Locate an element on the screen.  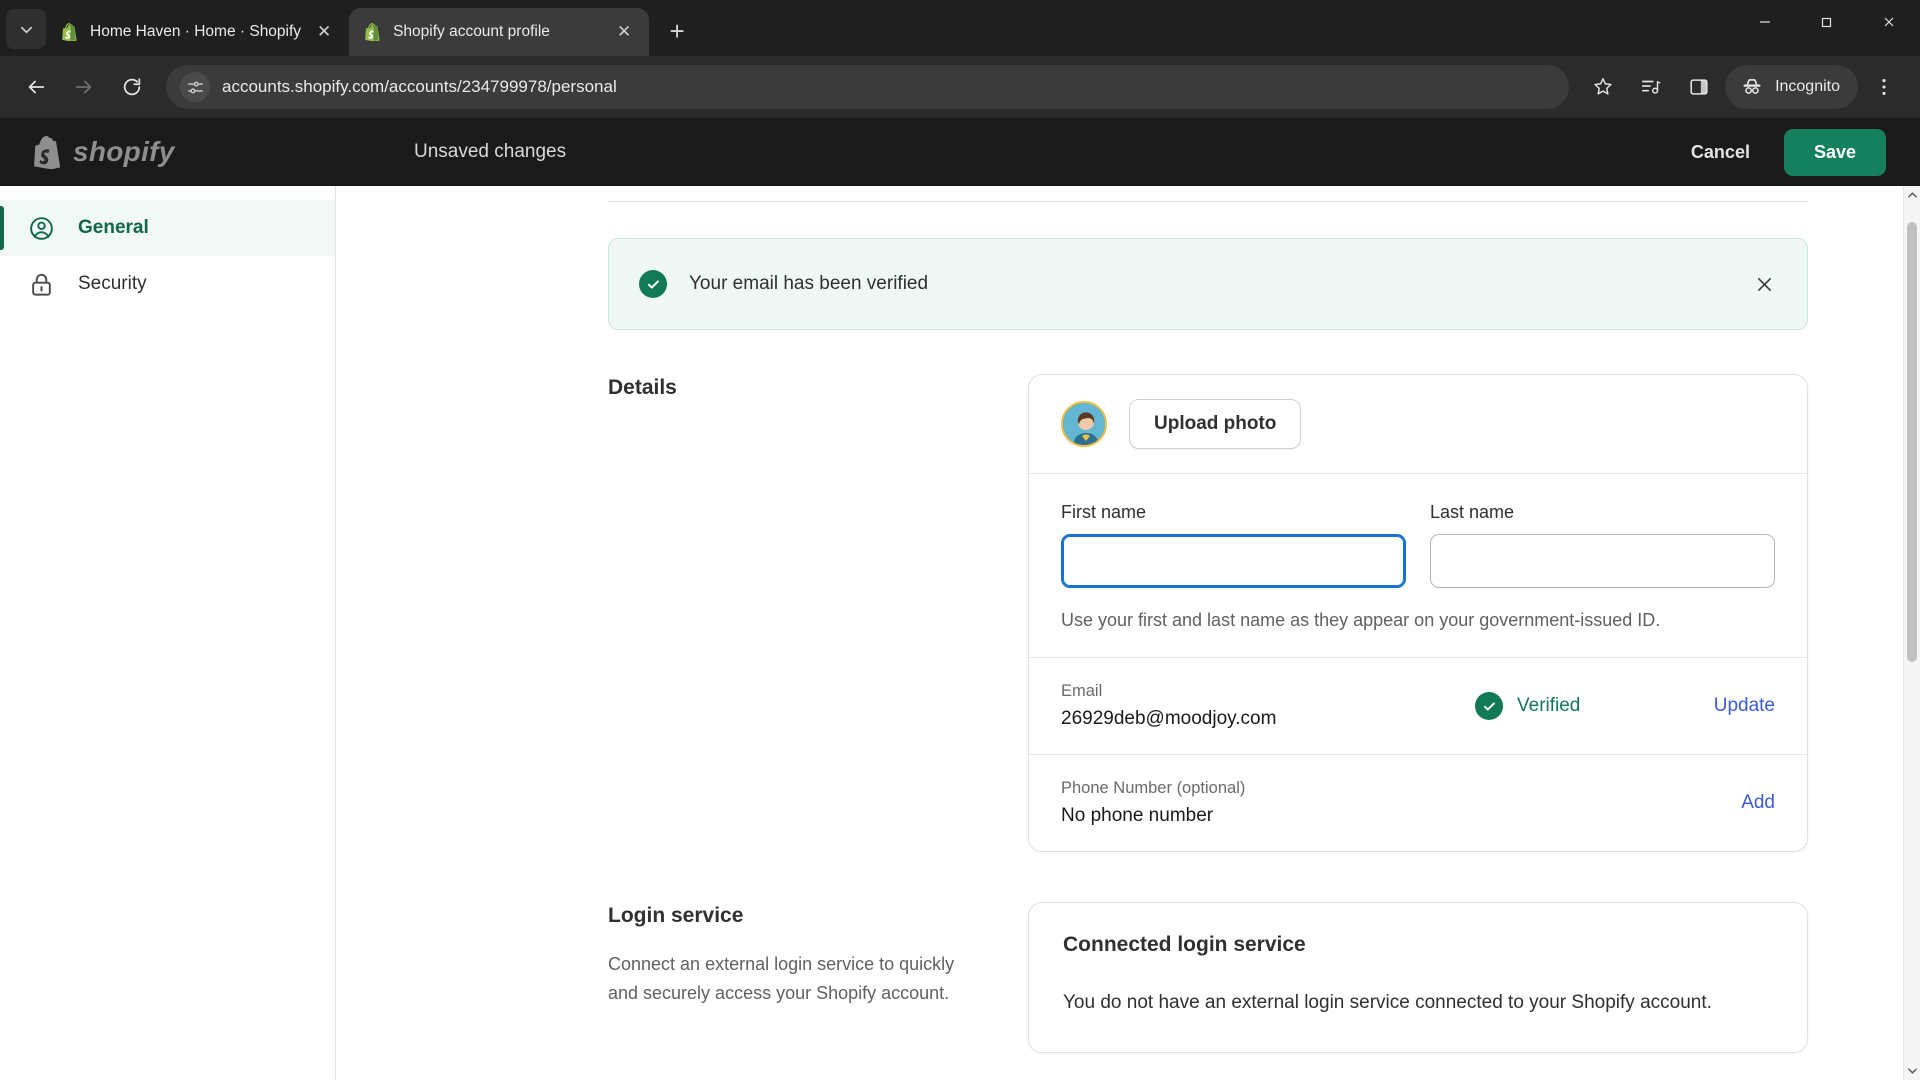
sidebar-item-label: General is located at coordinates (113, 227).